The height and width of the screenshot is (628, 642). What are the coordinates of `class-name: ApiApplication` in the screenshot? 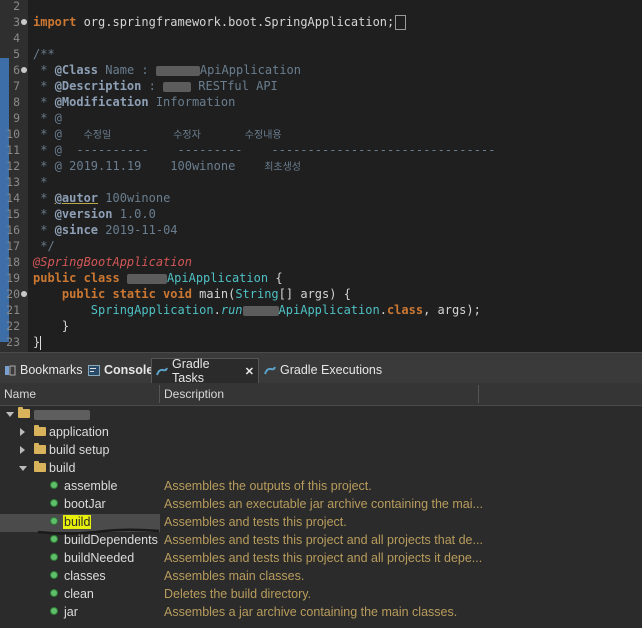 It's located at (217, 278).